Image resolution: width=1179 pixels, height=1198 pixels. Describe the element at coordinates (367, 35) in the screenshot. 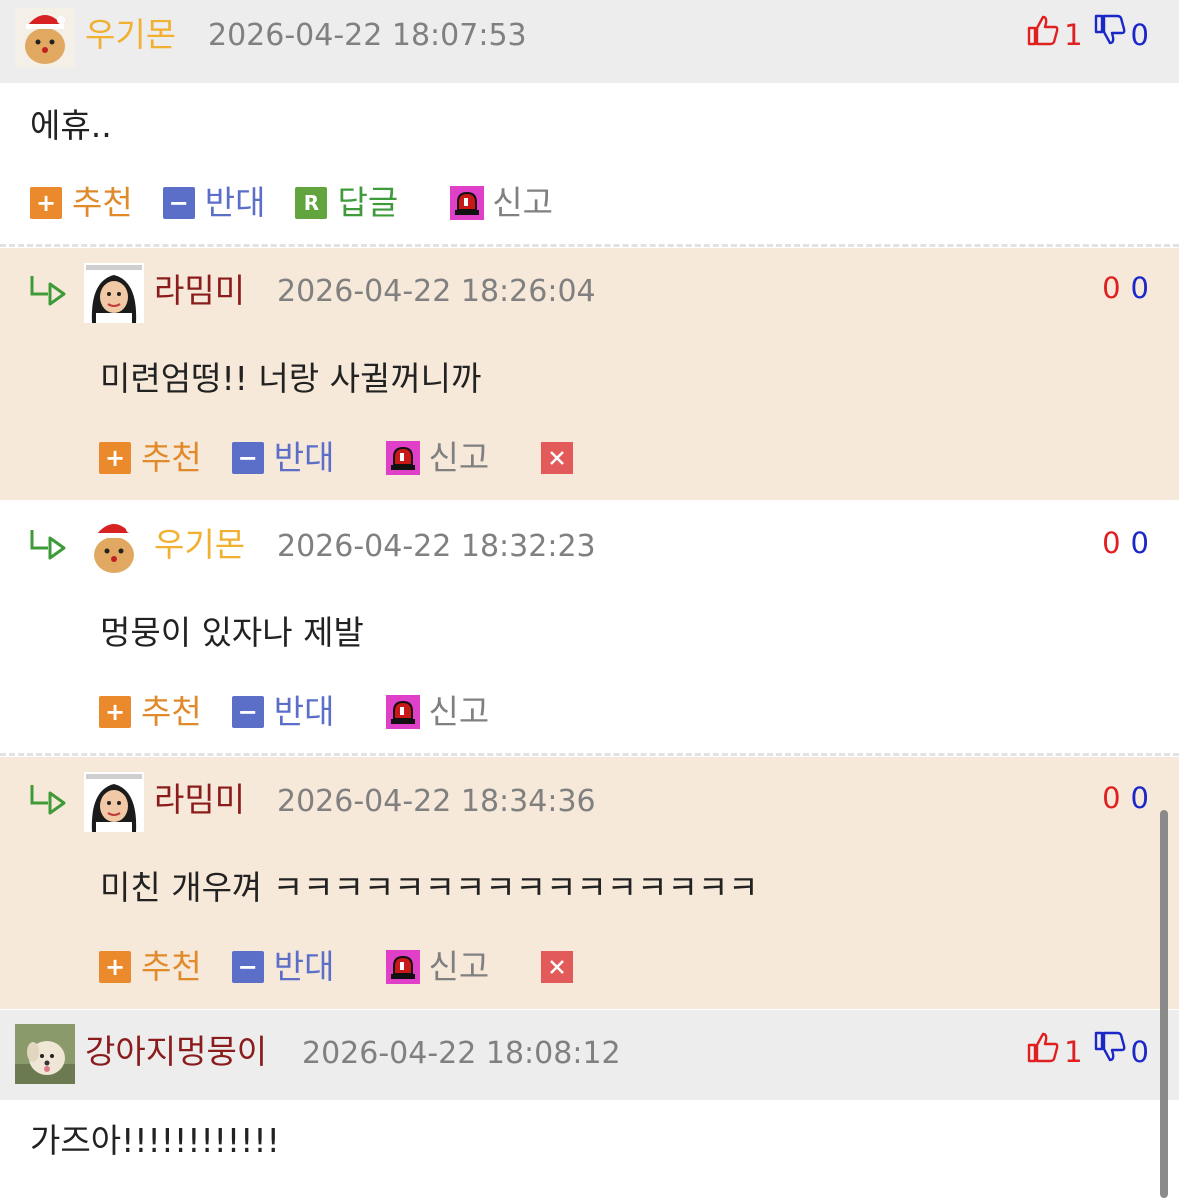

I see `comment-date: 2026-04-22 18:07:53` at that location.